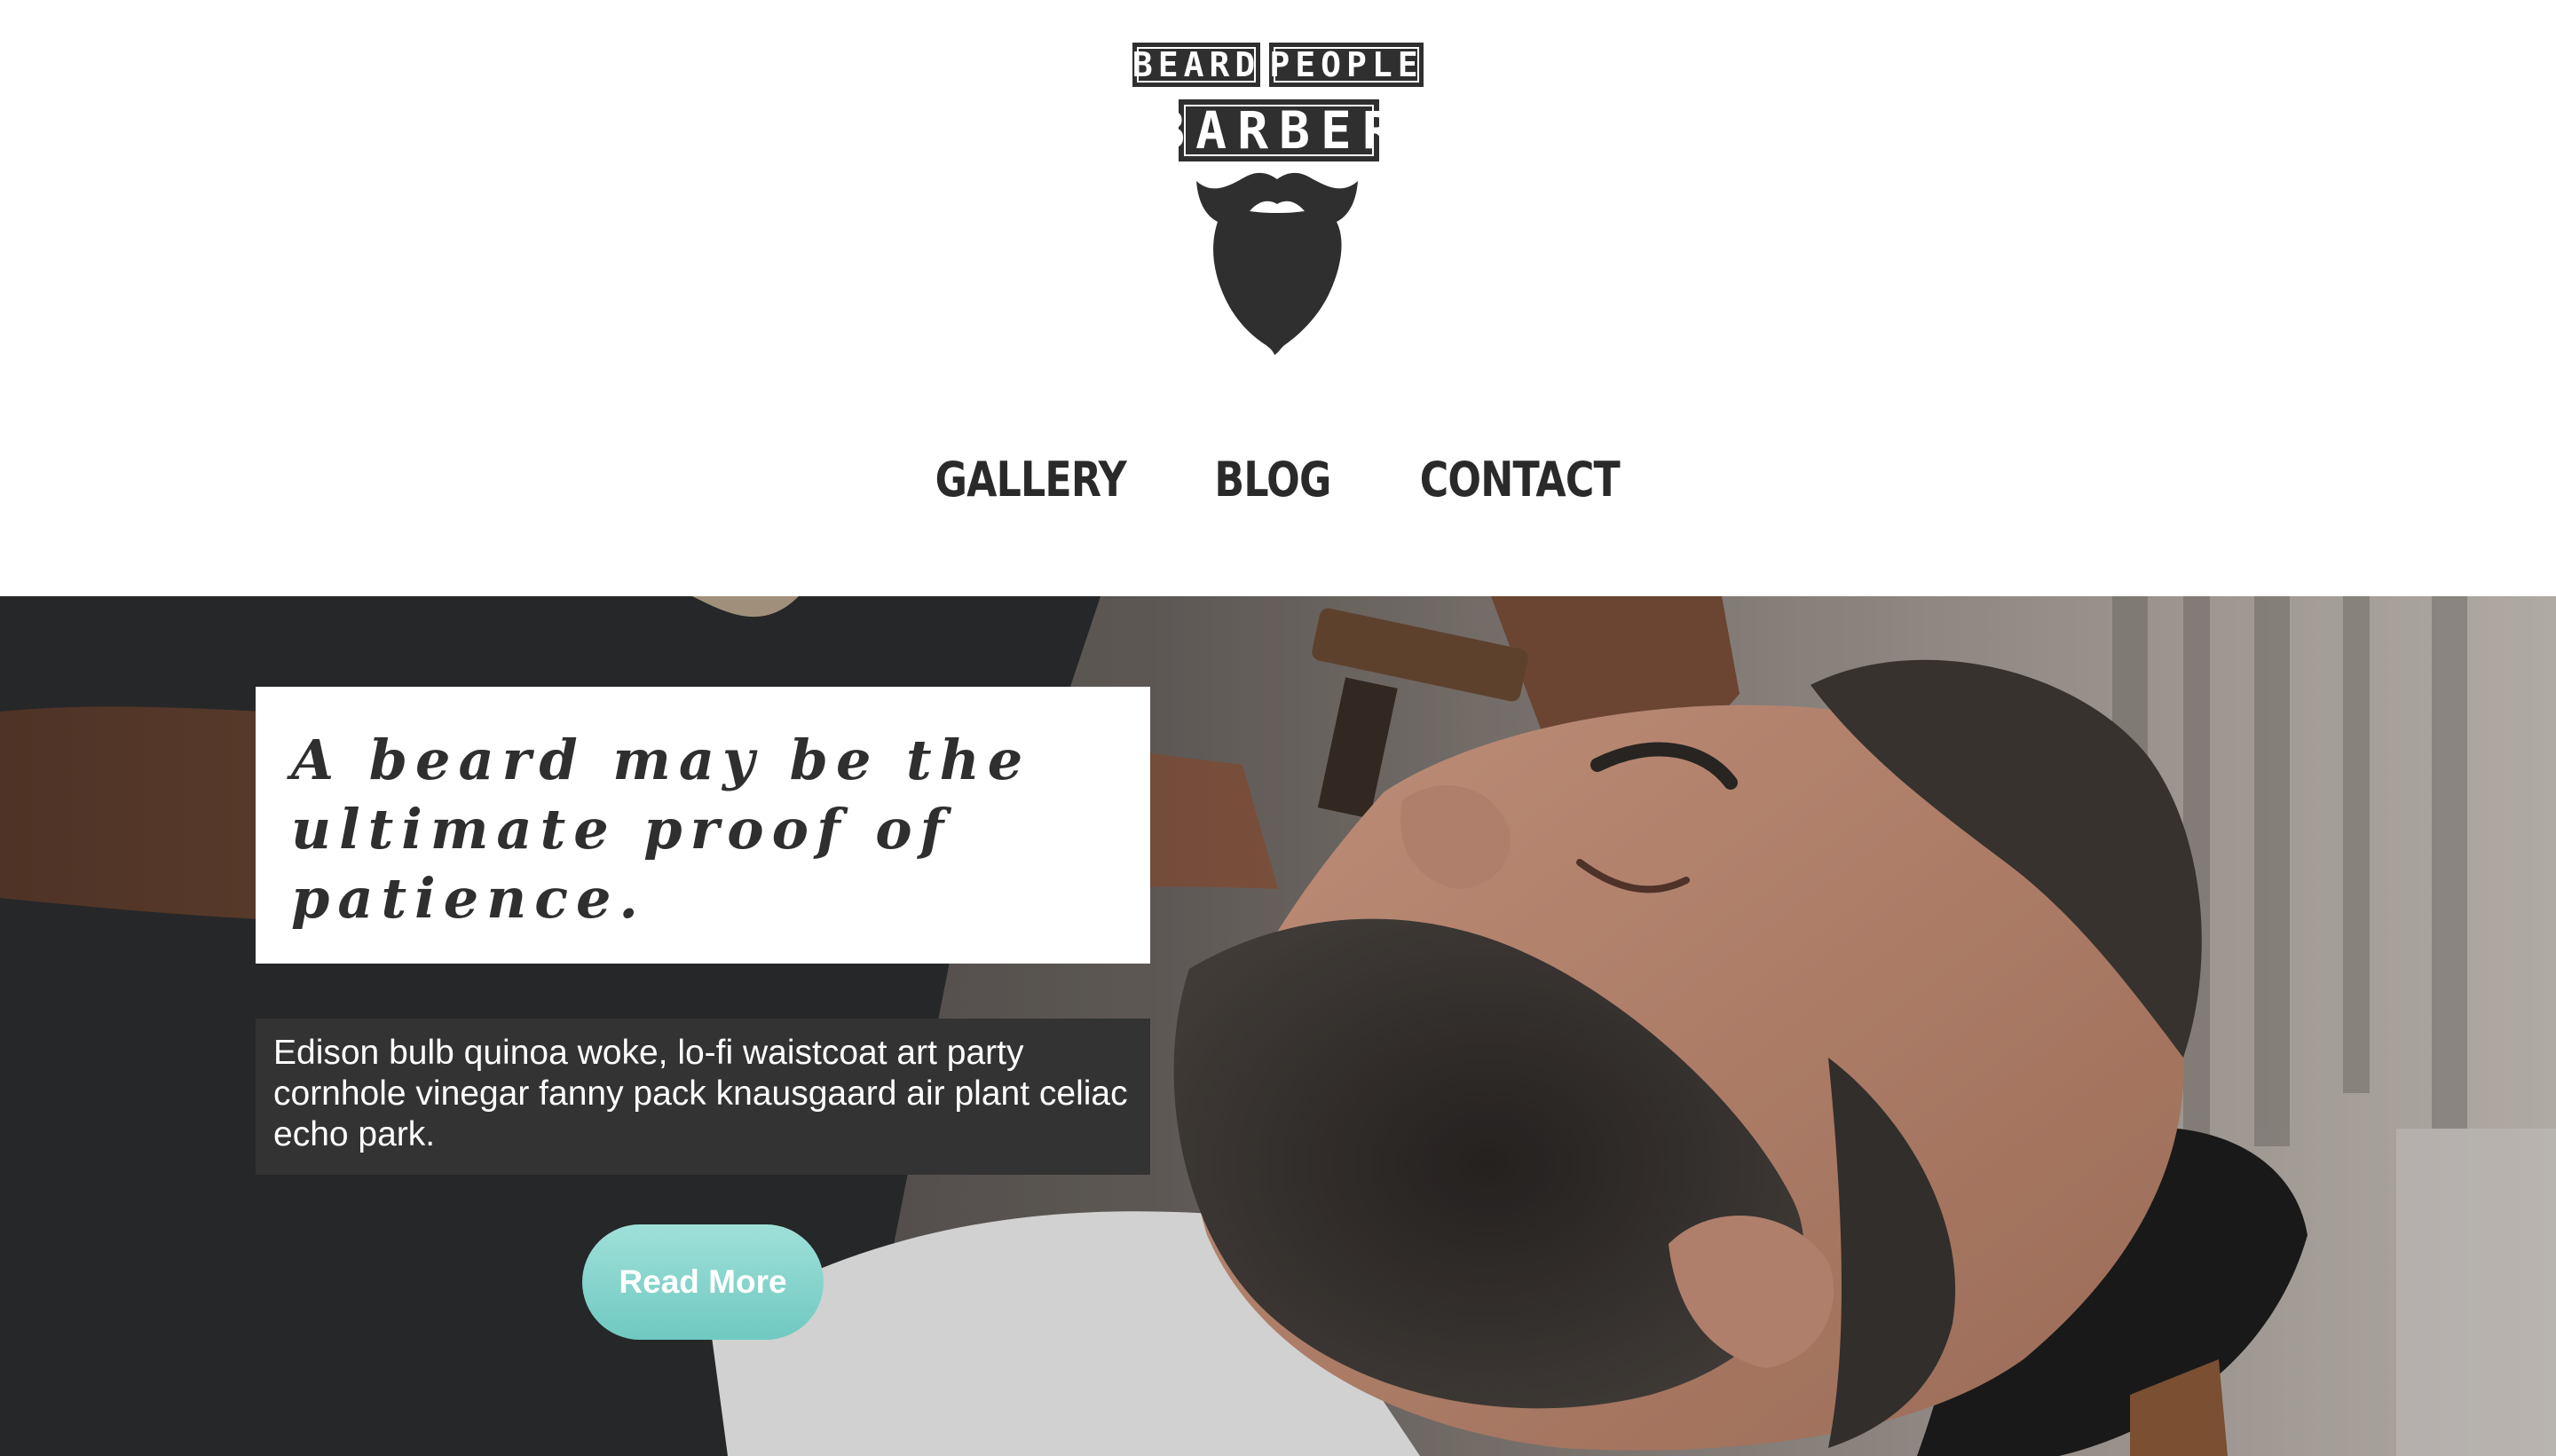 This screenshot has height=1456, width=2556. Describe the element at coordinates (1272, 480) in the screenshot. I see `nav-item-blog: BLOG` at that location.